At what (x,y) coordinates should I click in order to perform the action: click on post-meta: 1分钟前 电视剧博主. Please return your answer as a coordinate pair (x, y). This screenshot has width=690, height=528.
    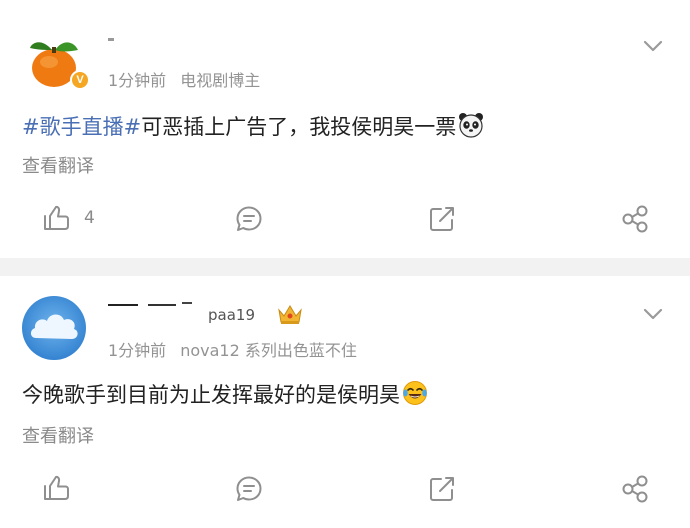
    Looking at the image, I should click on (184, 79).